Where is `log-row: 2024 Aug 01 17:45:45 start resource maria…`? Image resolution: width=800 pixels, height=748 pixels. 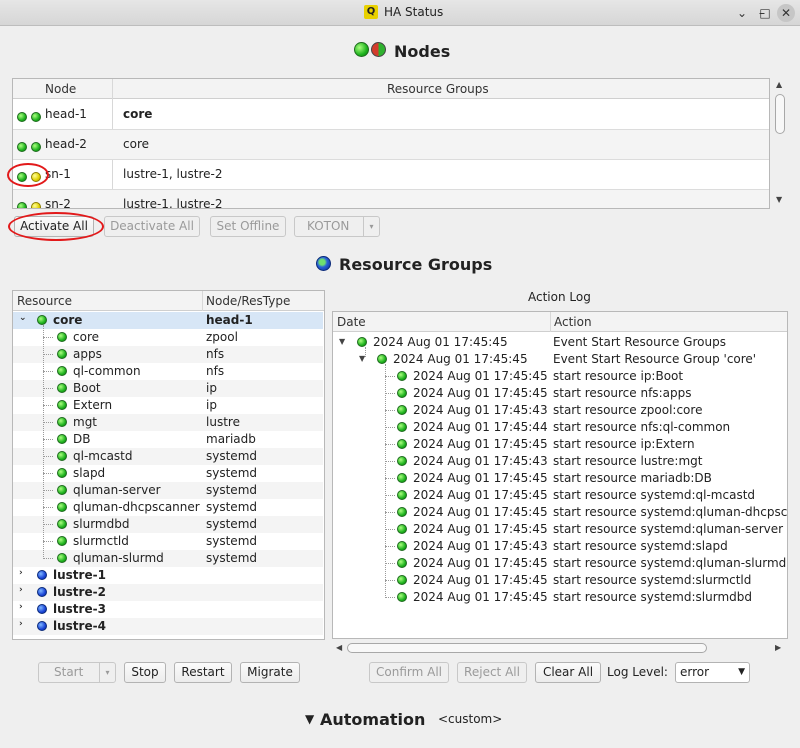 log-row: 2024 Aug 01 17:45:45 start resource maria… is located at coordinates (560, 478).